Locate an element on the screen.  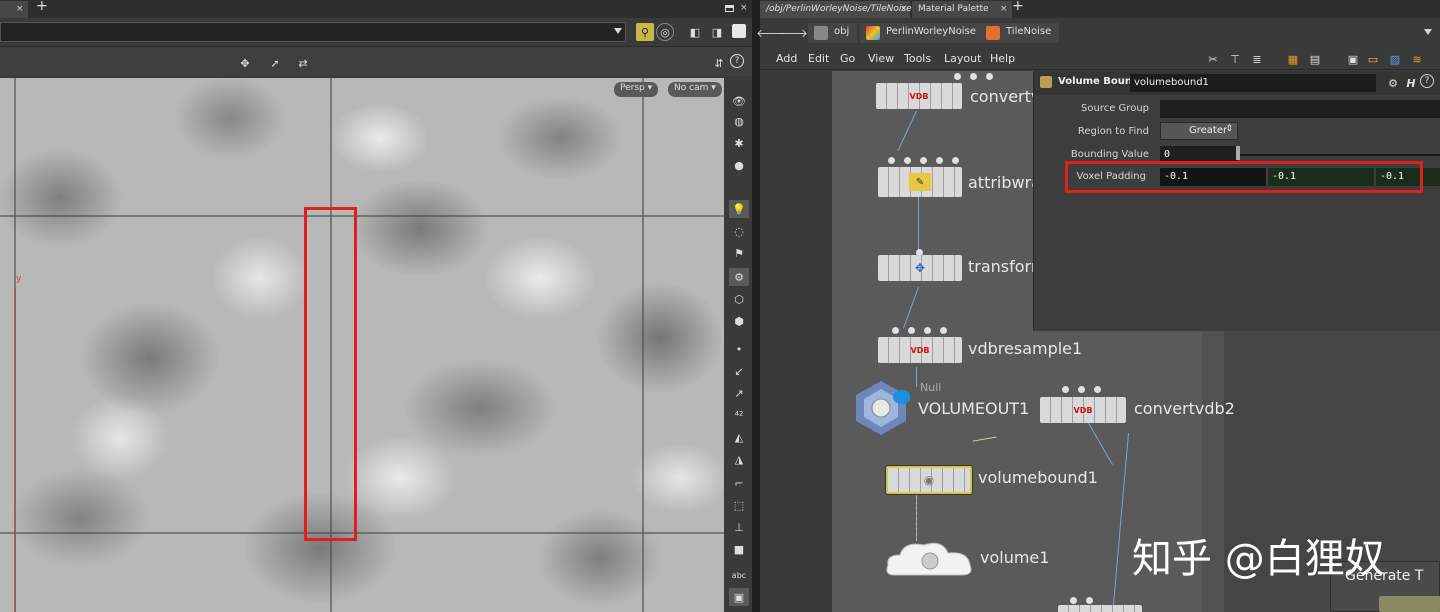
link-icon: ◎ is located at coordinates (665, 32).